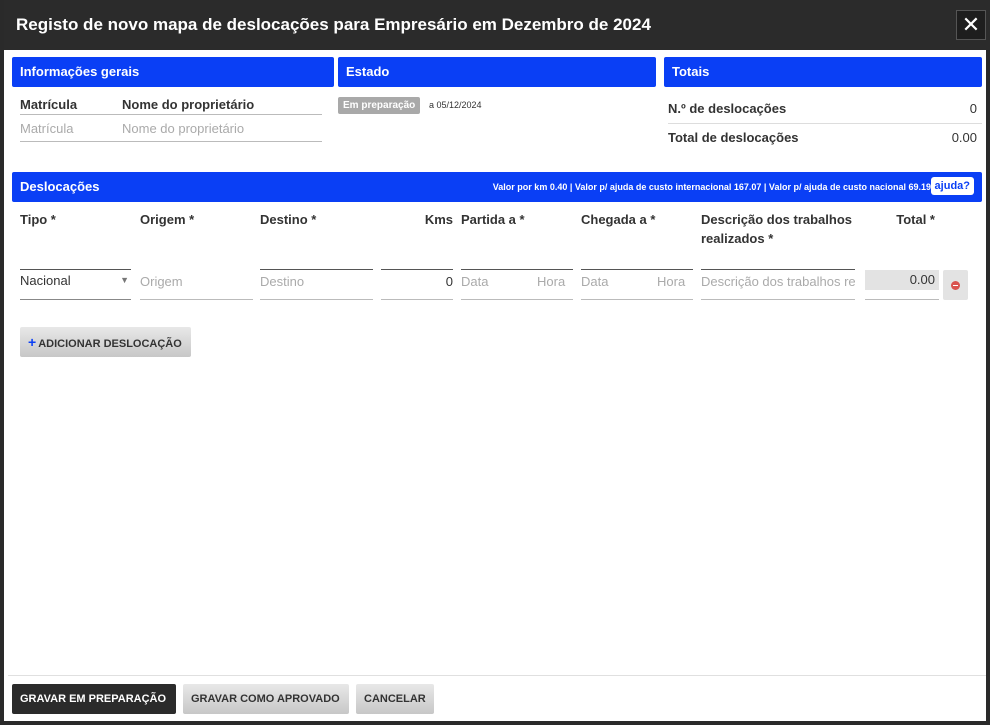 The height and width of the screenshot is (725, 990). What do you see at coordinates (266, 699) in the screenshot?
I see `save-approved-button: GRAVAR COMO APROVADO` at bounding box center [266, 699].